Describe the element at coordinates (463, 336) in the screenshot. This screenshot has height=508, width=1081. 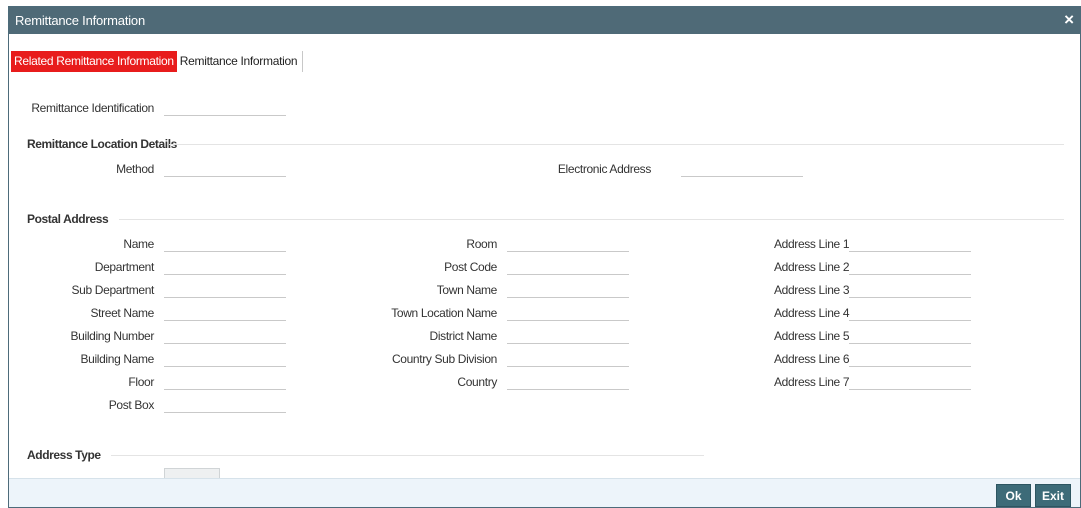
I see `district-name-label: District Name` at that location.